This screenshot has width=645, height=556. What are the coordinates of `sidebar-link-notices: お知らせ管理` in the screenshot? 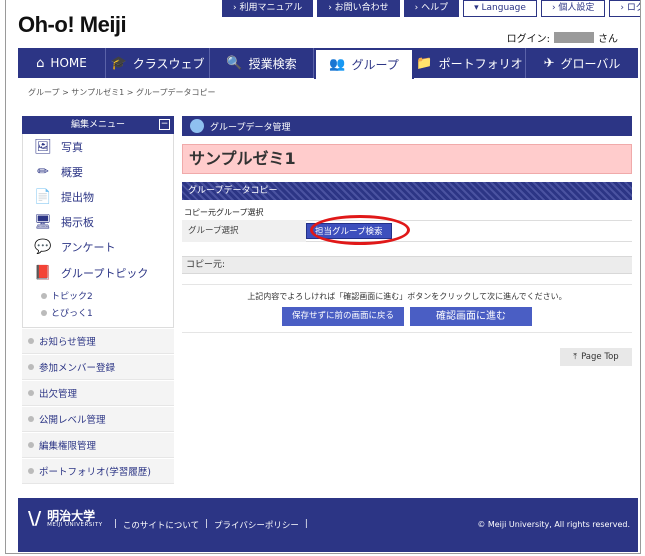 It's located at (98, 341).